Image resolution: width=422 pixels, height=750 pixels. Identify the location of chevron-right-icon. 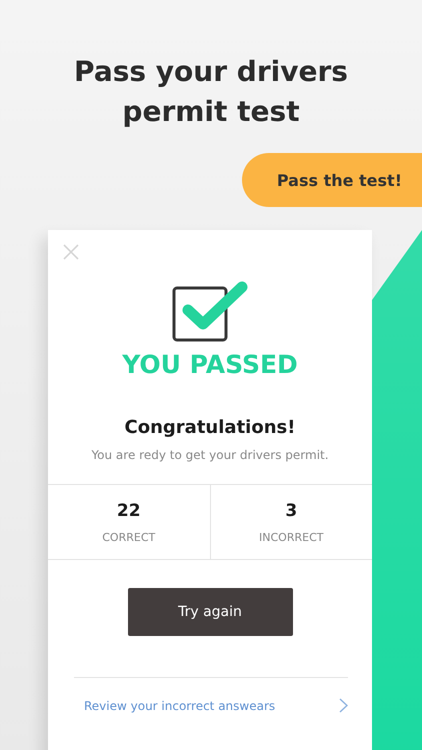
(343, 705).